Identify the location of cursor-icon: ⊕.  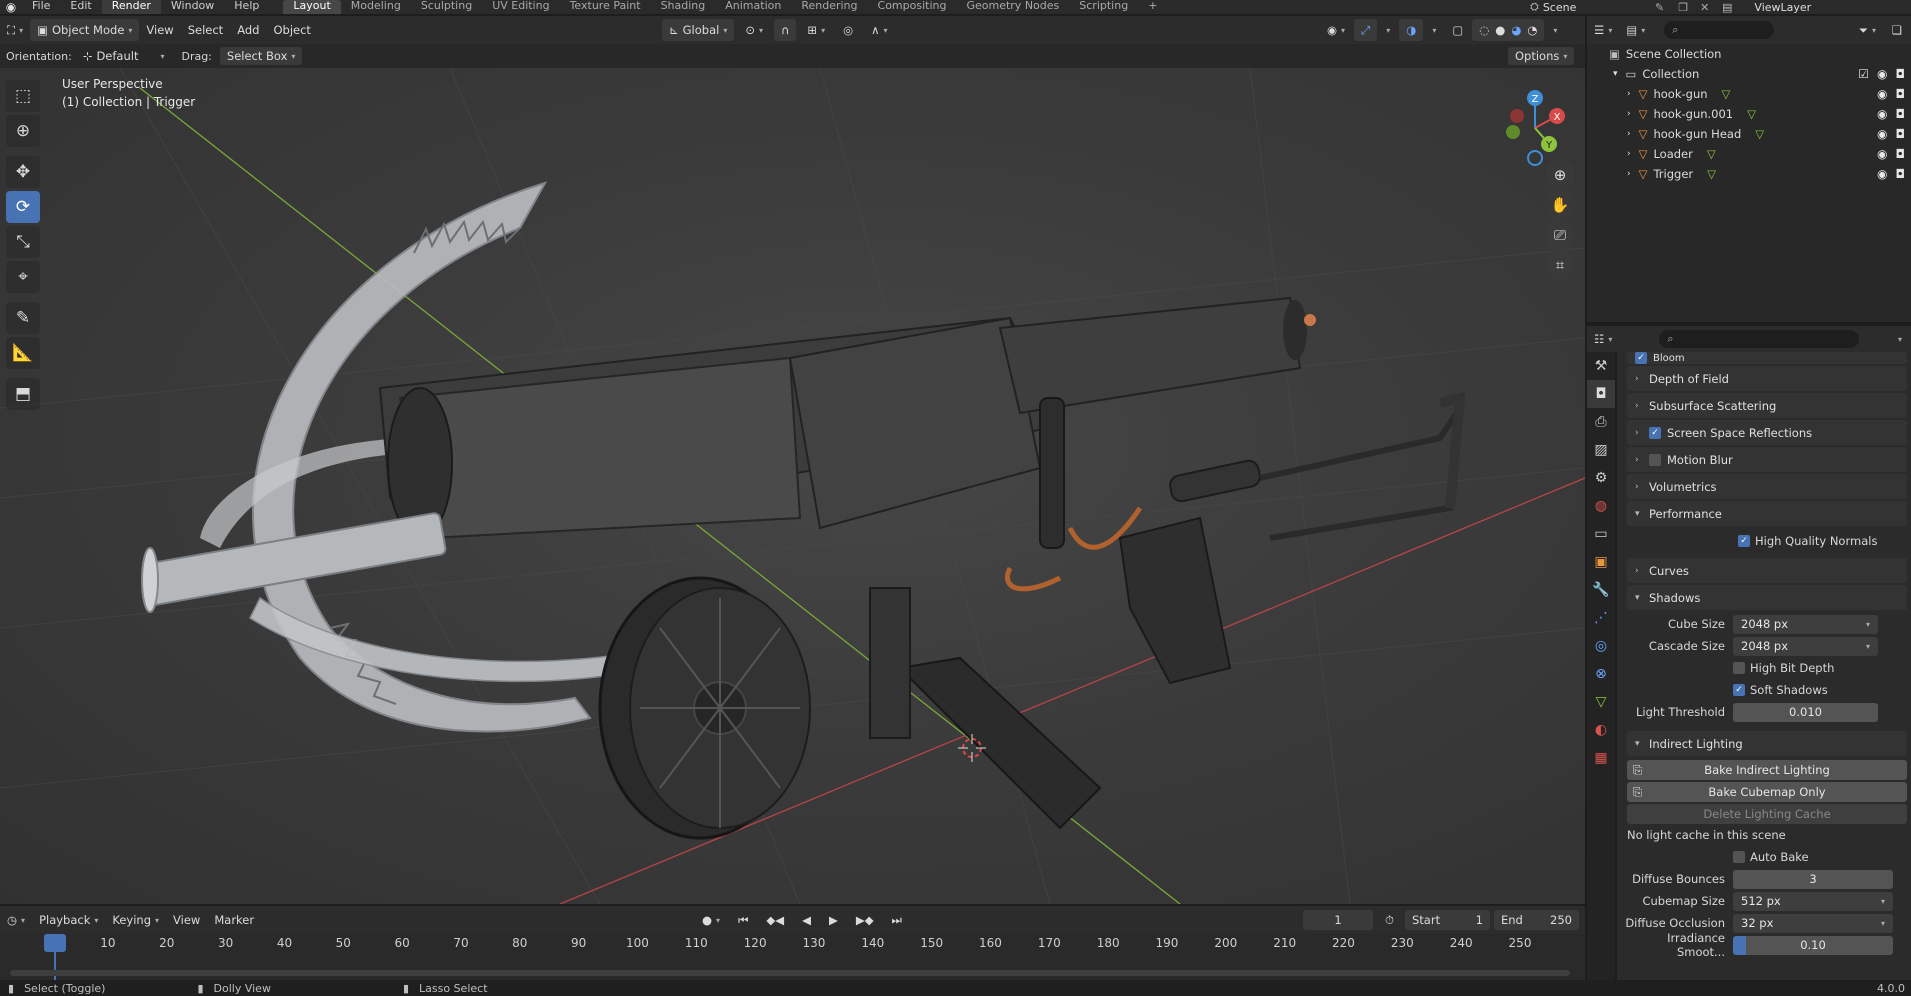
(23, 131).